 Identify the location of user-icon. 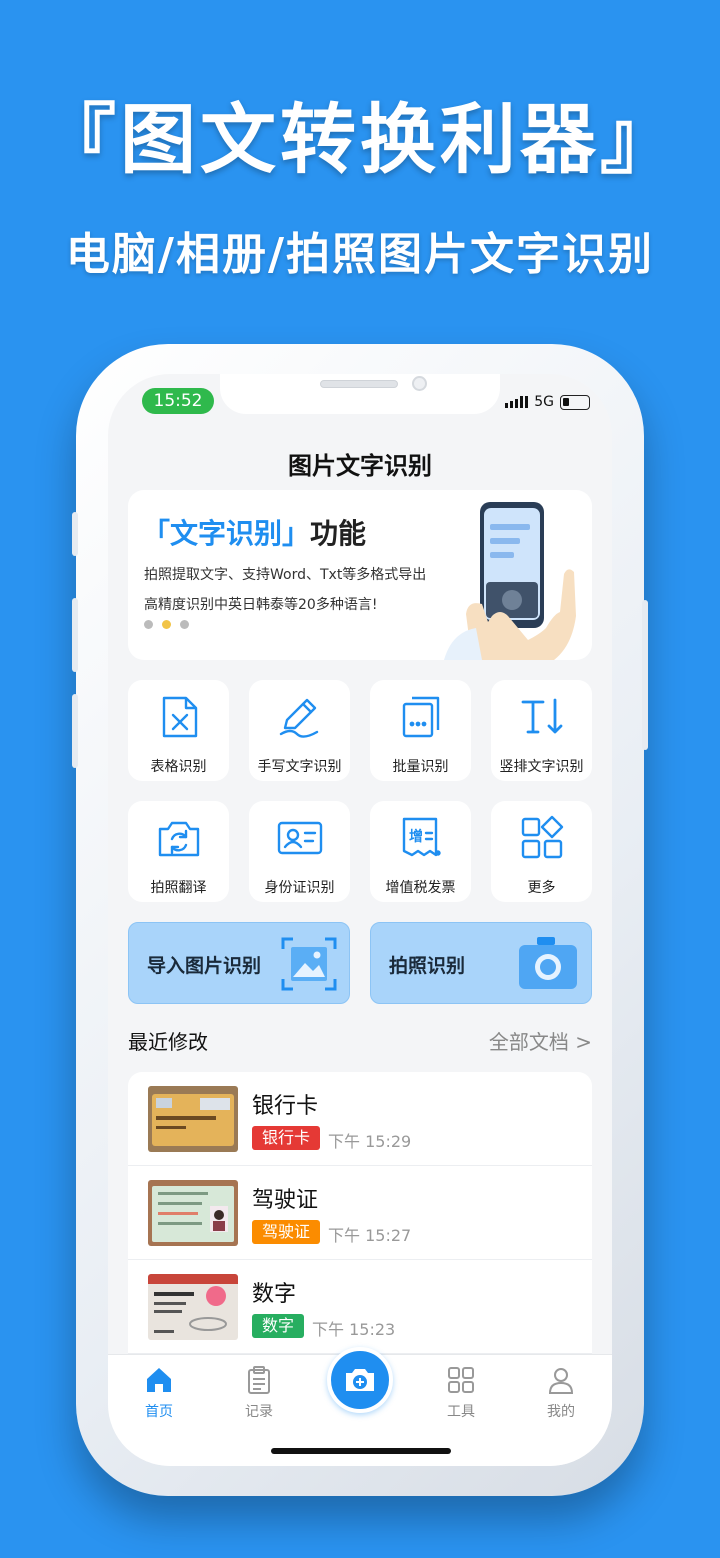
(561, 1381).